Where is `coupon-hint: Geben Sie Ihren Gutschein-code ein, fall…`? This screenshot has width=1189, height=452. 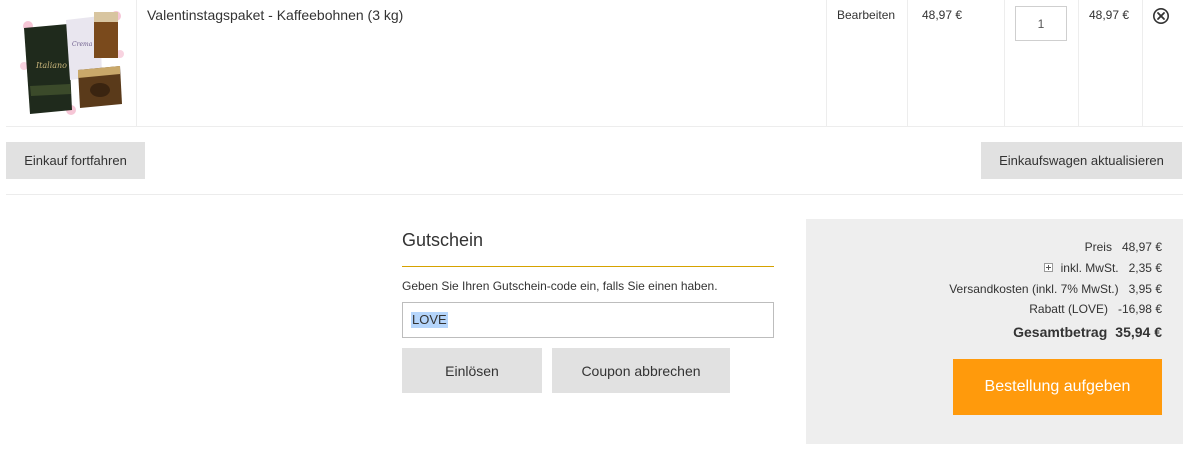
coupon-hint: Geben Sie Ihren Gutschein-code ein, fall… is located at coordinates (560, 286).